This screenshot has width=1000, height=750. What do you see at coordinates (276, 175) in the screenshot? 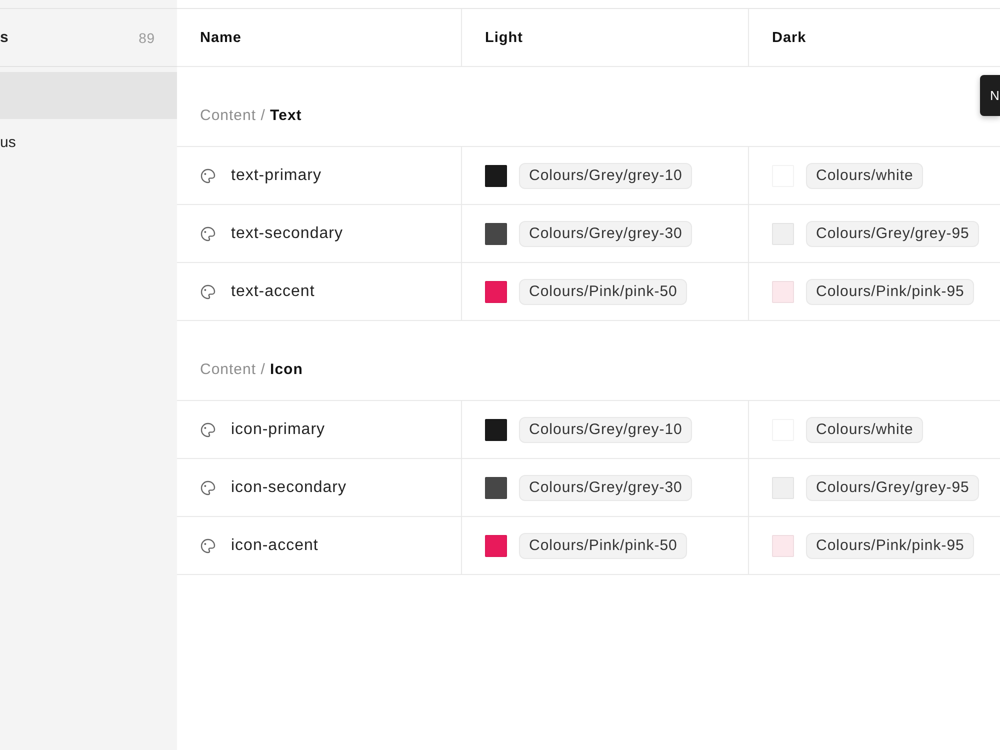
I see `token-name: text-primary` at bounding box center [276, 175].